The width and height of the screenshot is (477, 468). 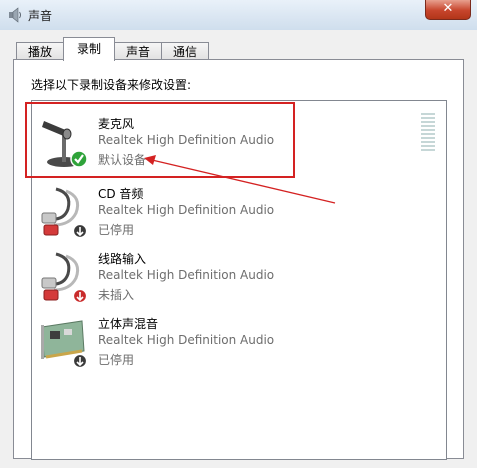 I want to click on device-name: 线路输入, so click(x=122, y=259).